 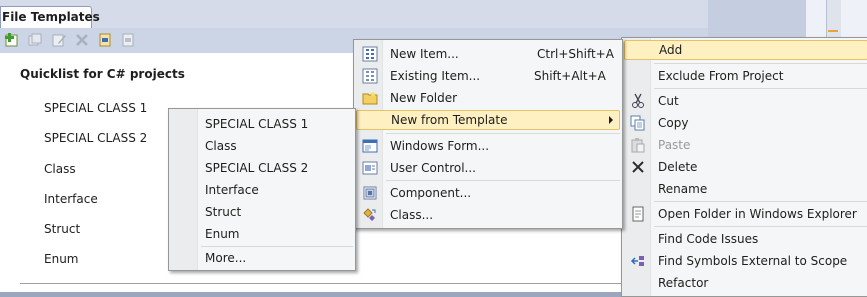 What do you see at coordinates (570, 76) in the screenshot?
I see `menu-item-shortcut: Shift+Alt+A` at bounding box center [570, 76].